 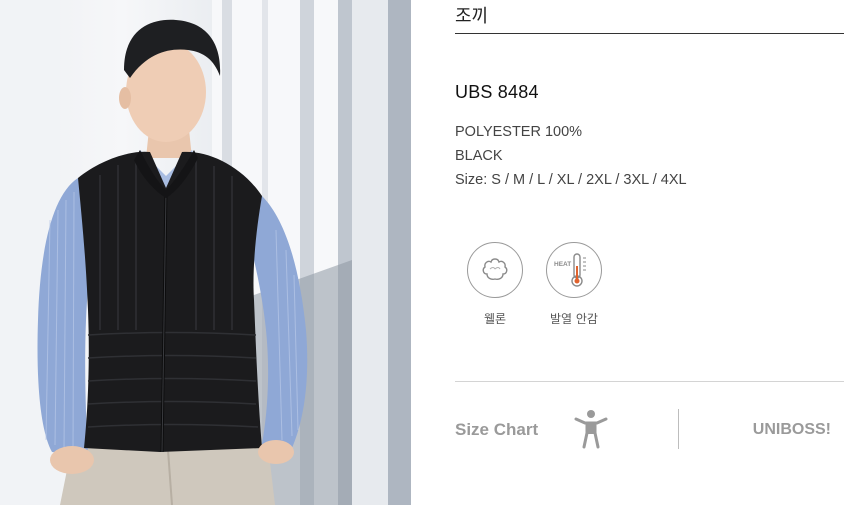 What do you see at coordinates (678, 429) in the screenshot?
I see `footer-divider` at bounding box center [678, 429].